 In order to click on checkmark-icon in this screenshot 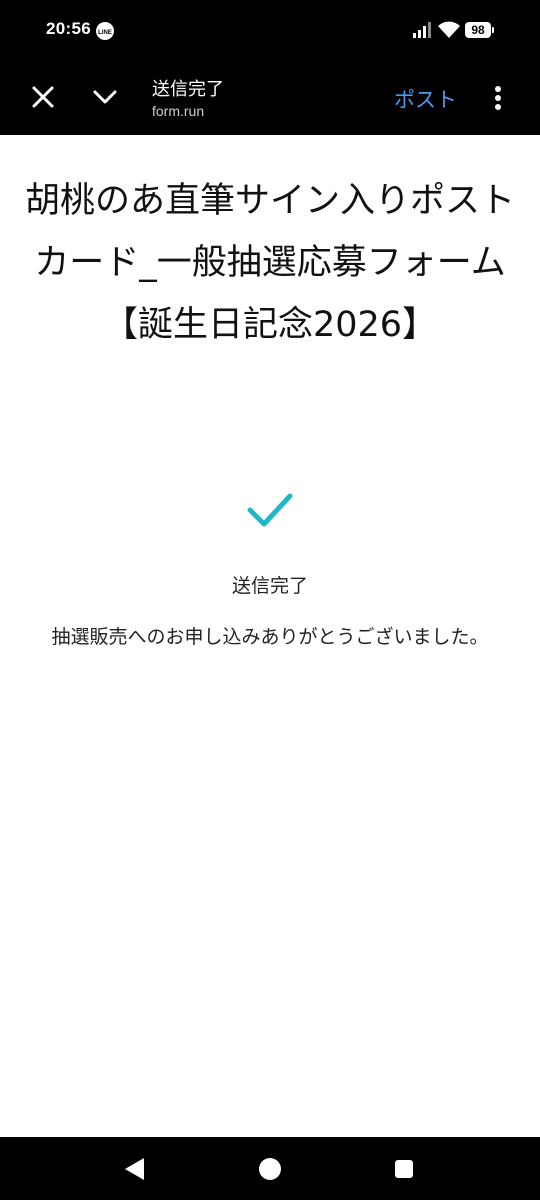, I will do `click(270, 510)`.